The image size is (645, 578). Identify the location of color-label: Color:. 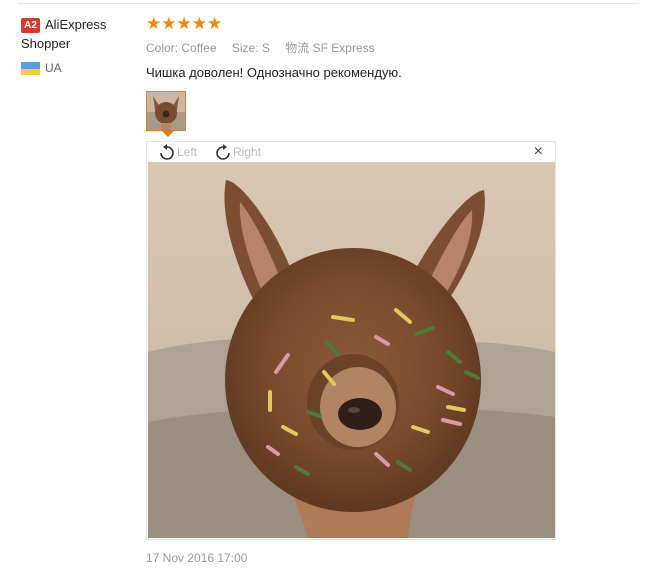
(162, 48).